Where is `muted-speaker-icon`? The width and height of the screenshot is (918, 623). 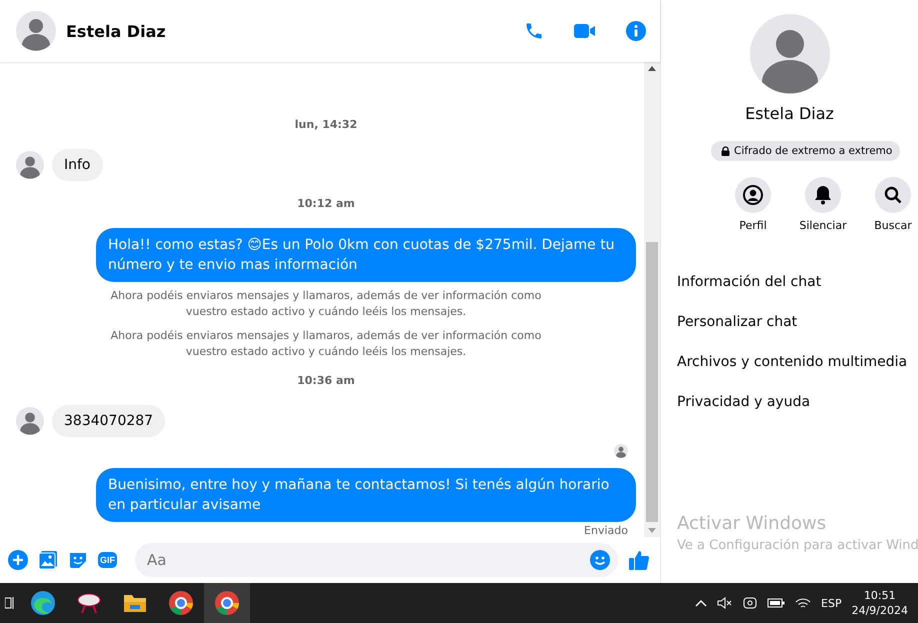
muted-speaker-icon is located at coordinates (725, 603).